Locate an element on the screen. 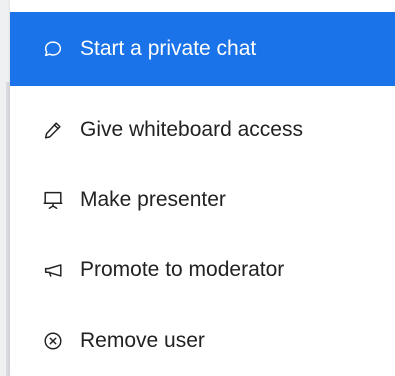 Image resolution: width=395 pixels, height=376 pixels. menu-item-label: Give whiteboard access is located at coordinates (191, 129).